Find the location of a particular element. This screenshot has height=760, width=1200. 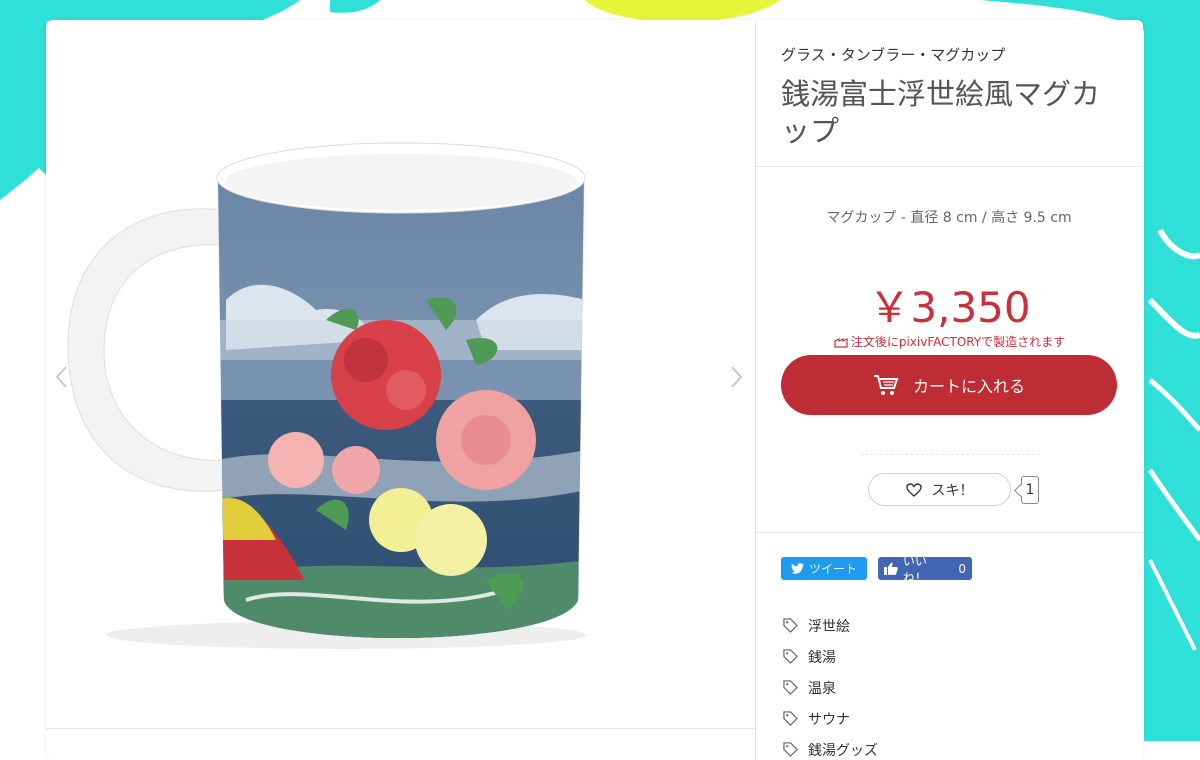

tag-item: 銭湯 is located at coordinates (830, 656).